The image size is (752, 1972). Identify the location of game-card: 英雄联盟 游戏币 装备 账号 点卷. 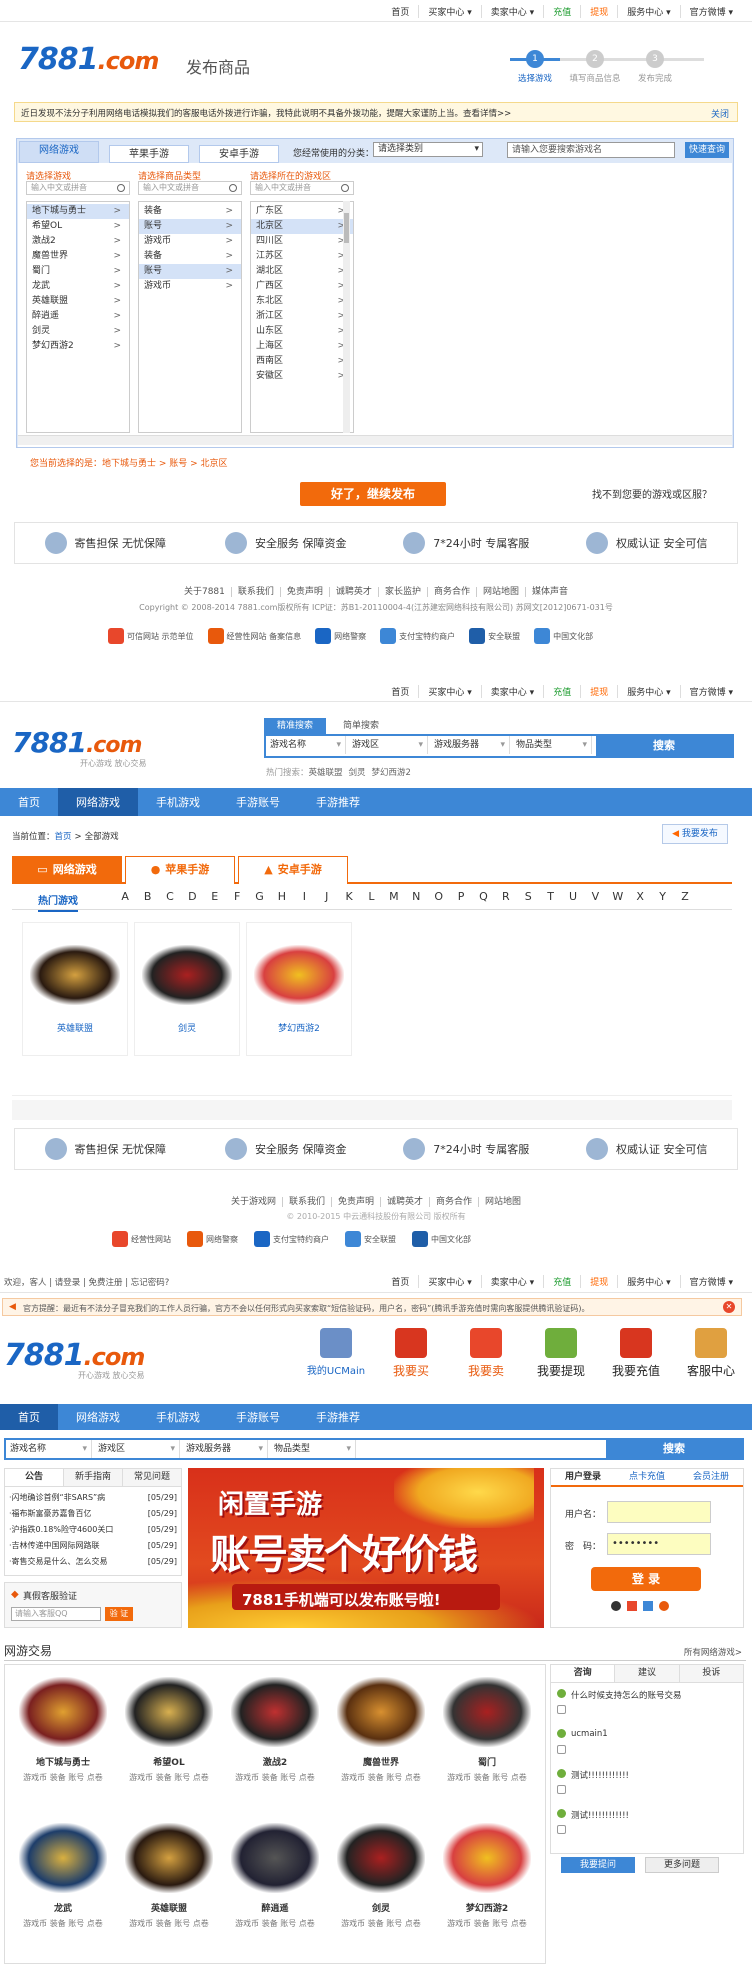
(169, 1888).